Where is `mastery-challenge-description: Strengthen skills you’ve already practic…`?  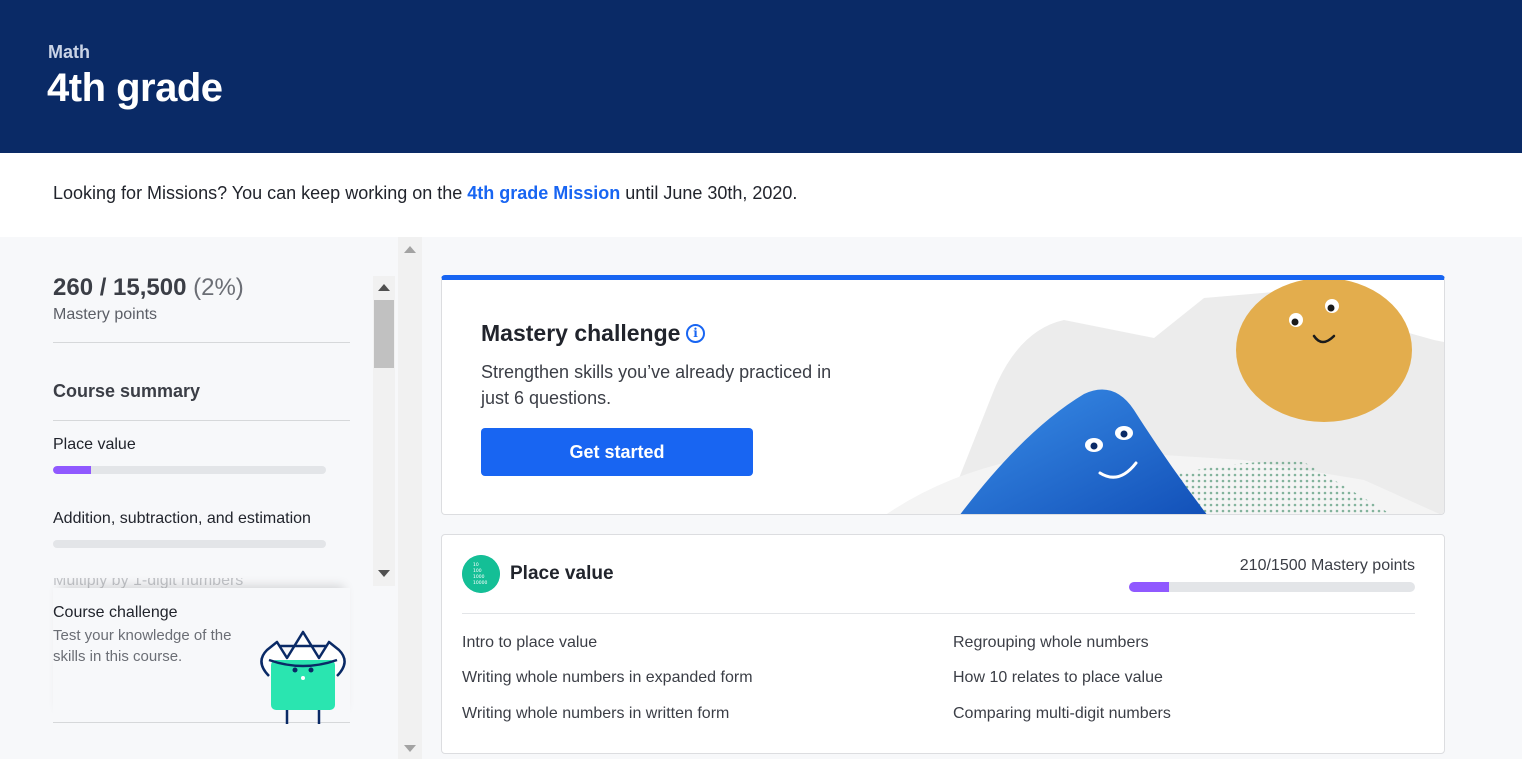 mastery-challenge-description: Strengthen skills you’ve already practic… is located at coordinates (656, 385).